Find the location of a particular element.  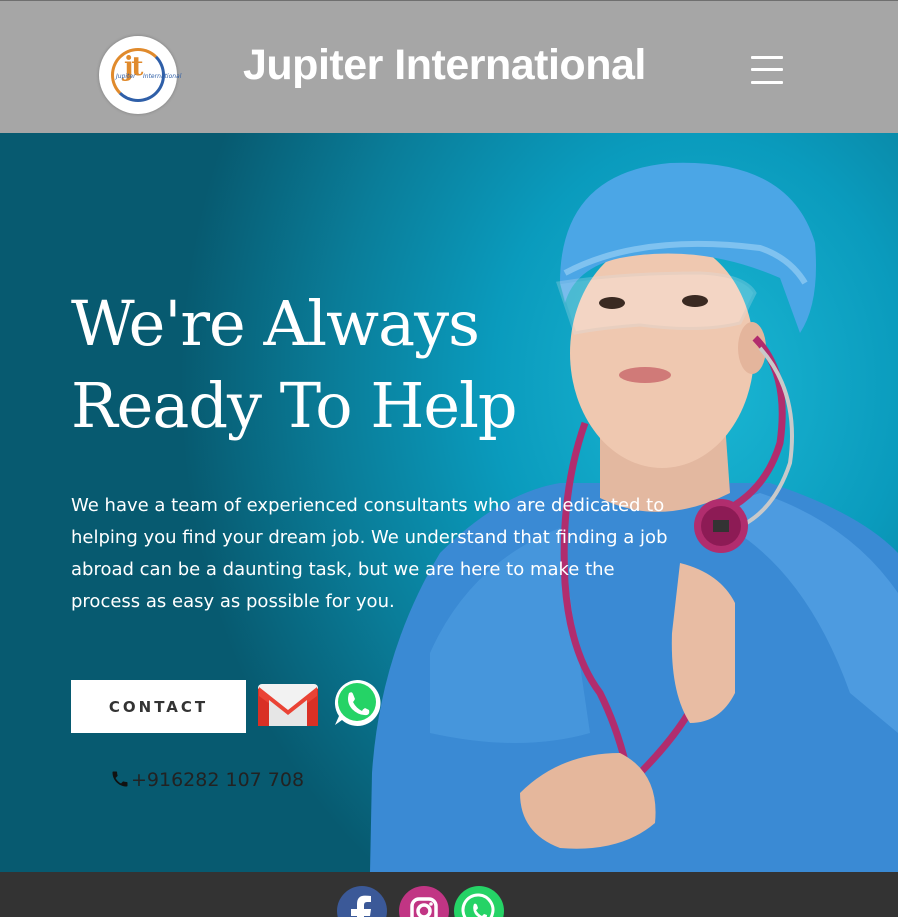

footer-whatsapp-icon is located at coordinates (479, 901).